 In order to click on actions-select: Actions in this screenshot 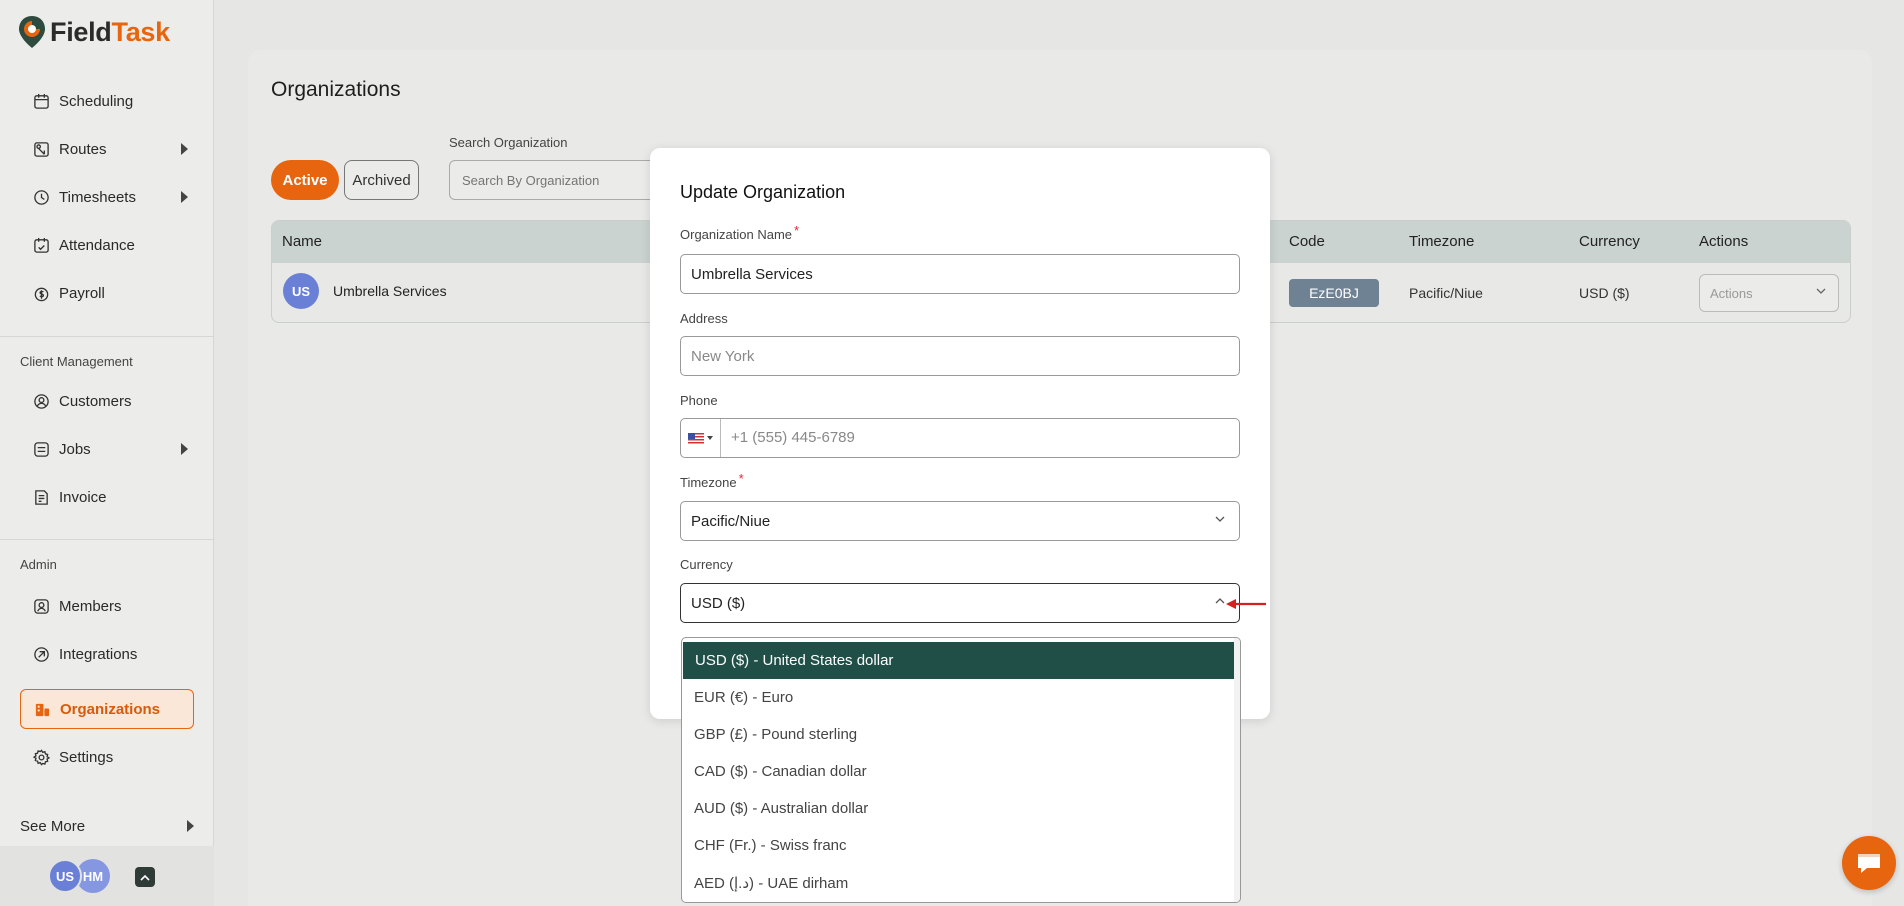, I will do `click(1769, 293)`.